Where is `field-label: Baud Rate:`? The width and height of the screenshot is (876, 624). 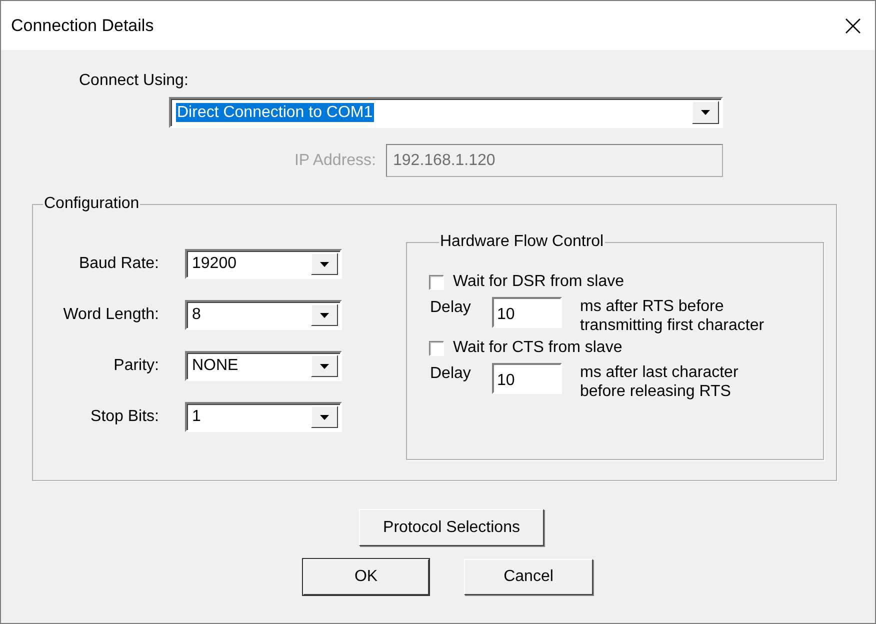
field-label: Baud Rate: is located at coordinates (118, 264).